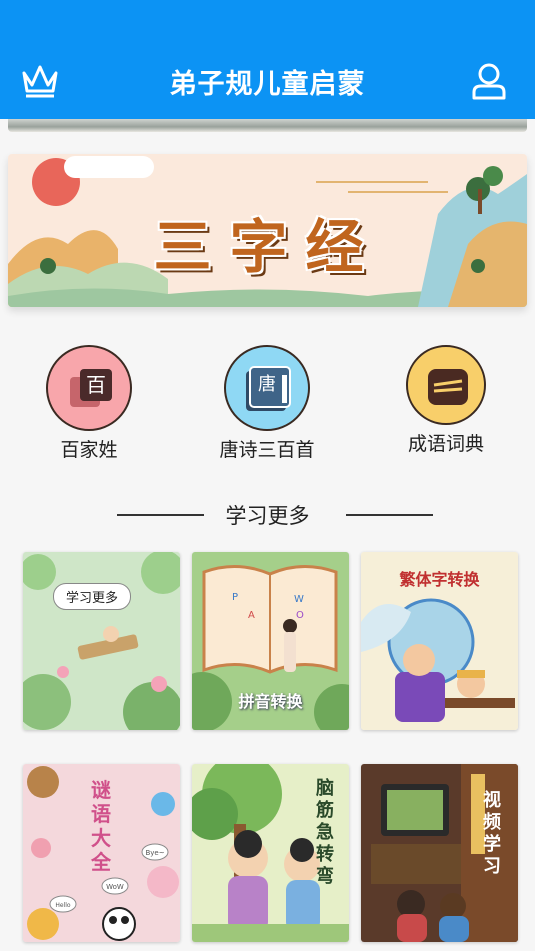 This screenshot has height=951, width=535. I want to click on idiom-dictionary-icon, so click(446, 385).